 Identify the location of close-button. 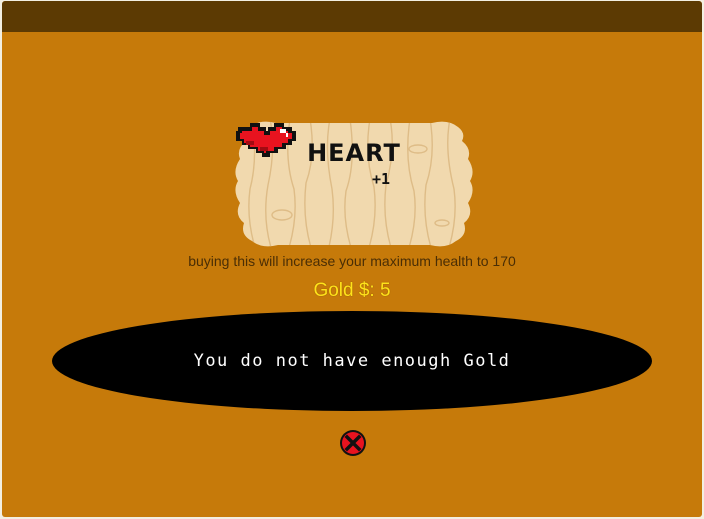
(353, 443).